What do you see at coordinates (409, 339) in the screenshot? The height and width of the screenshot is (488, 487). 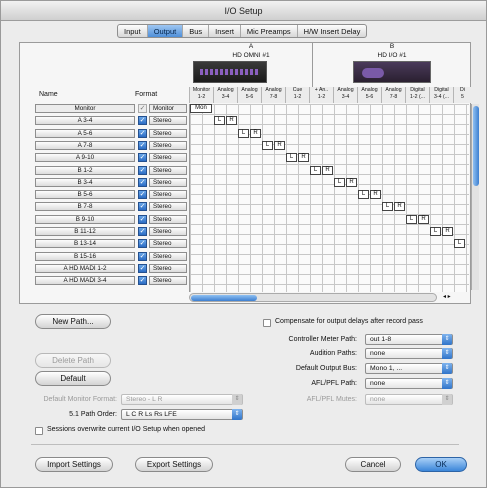 I see `controller-meter-select: out 1-8 ⇕` at bounding box center [409, 339].